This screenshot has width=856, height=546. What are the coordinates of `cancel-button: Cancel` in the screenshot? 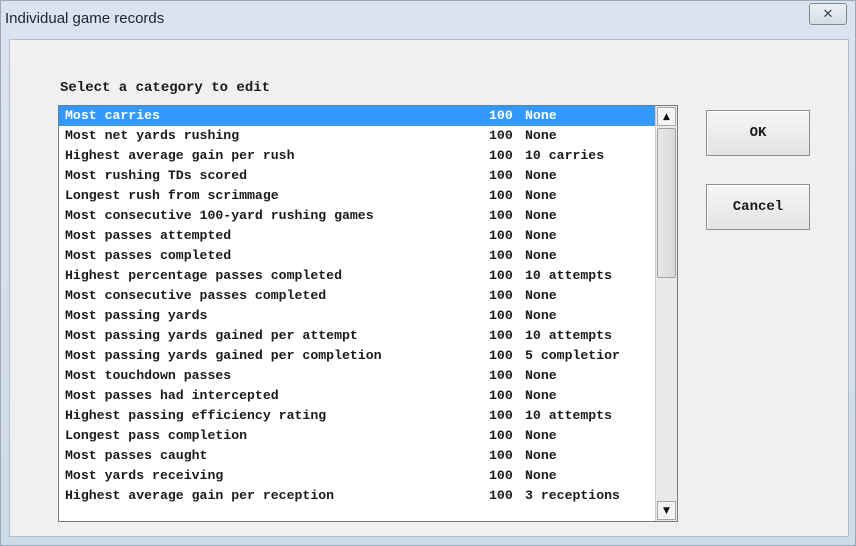 It's located at (758, 207).